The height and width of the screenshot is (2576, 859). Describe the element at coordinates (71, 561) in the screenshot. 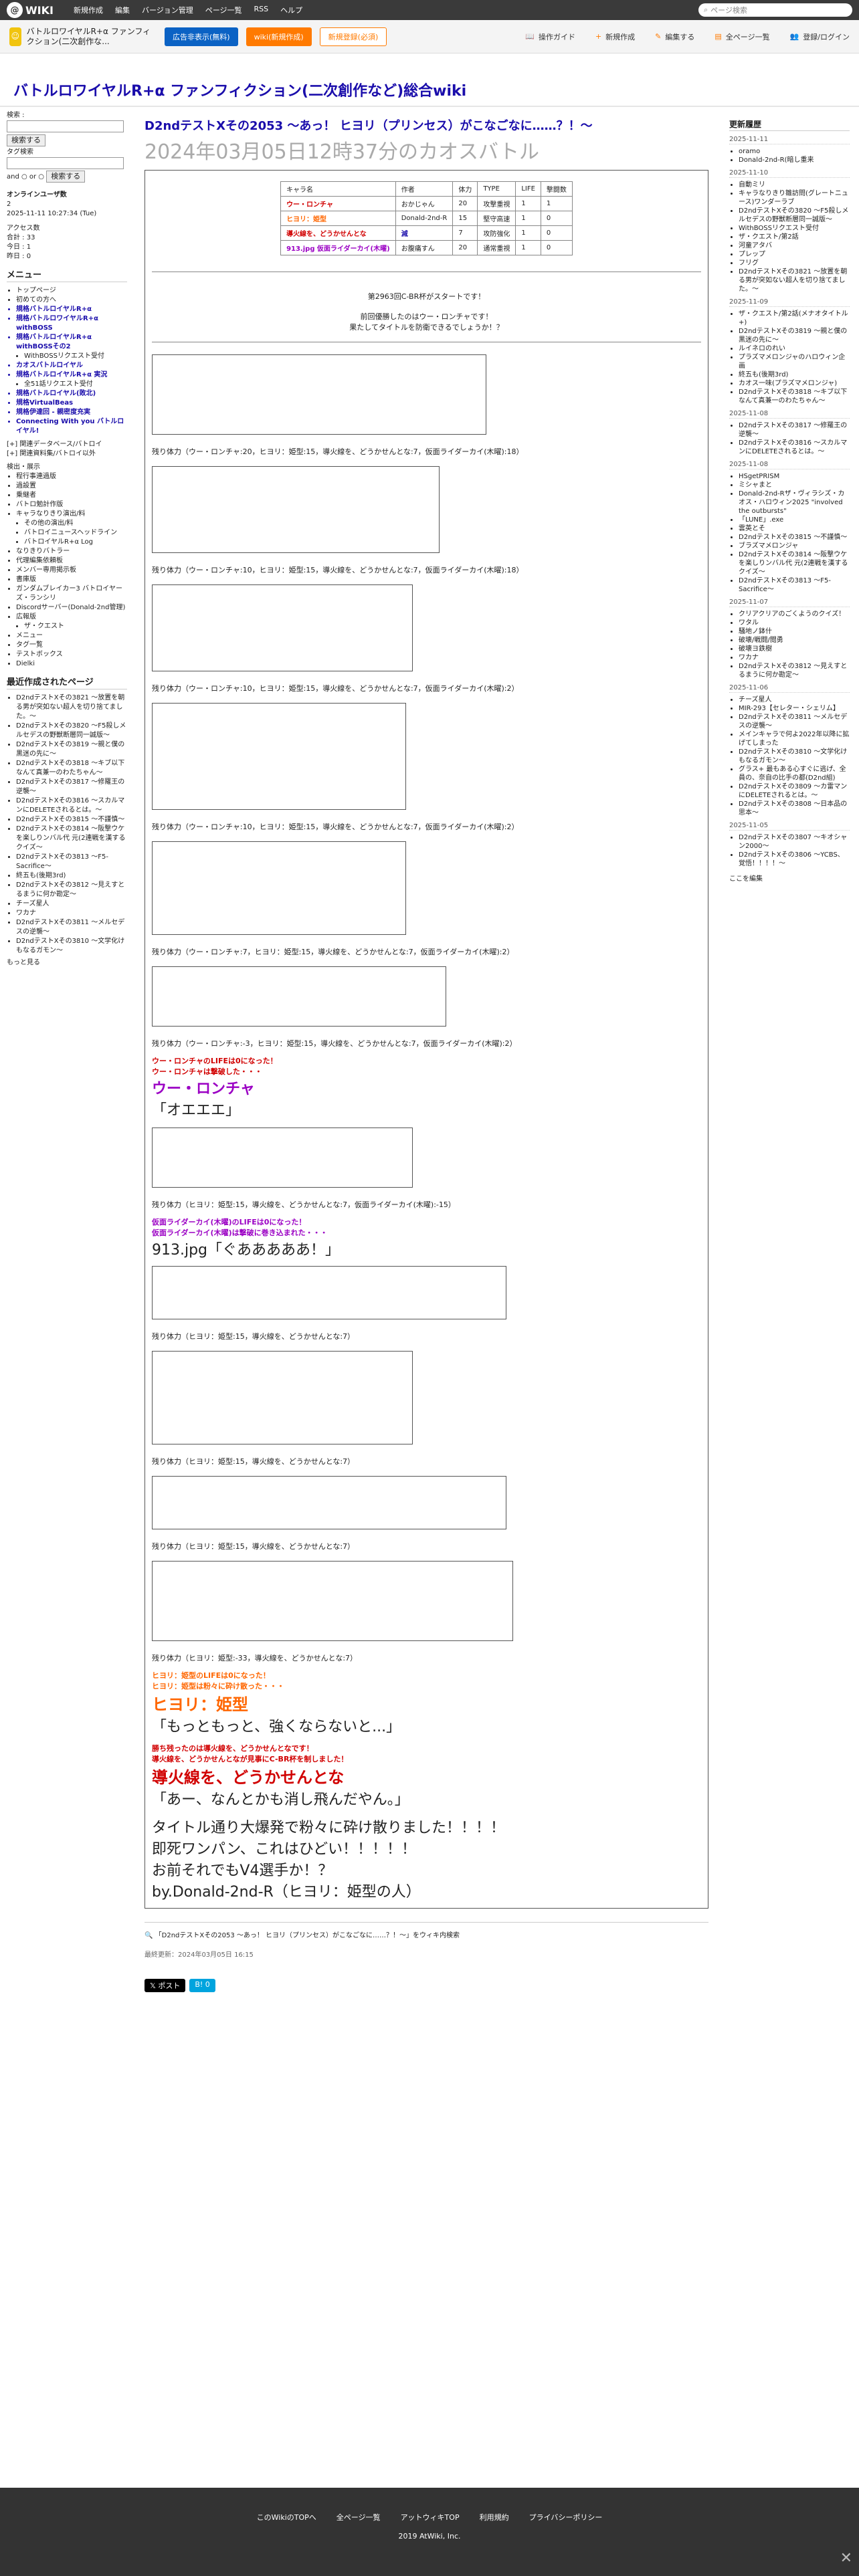

I see `sub-item: 代理編集依頼板` at that location.